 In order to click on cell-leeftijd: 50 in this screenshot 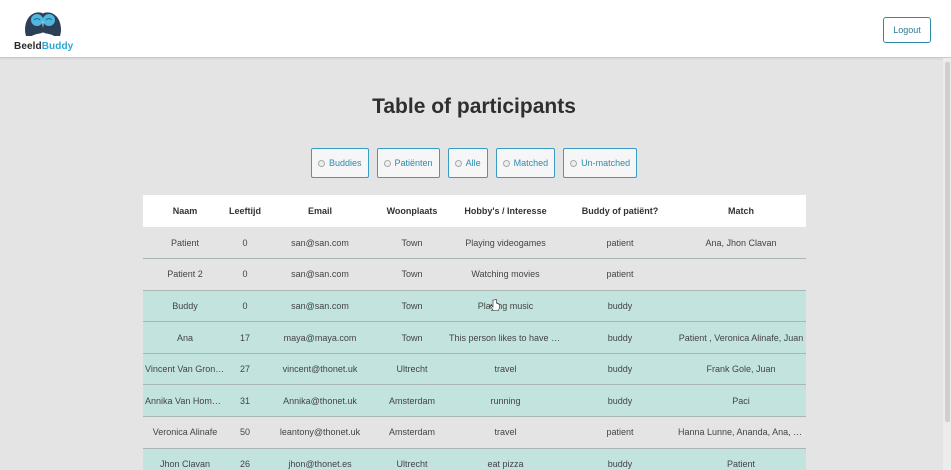, I will do `click(245, 432)`.